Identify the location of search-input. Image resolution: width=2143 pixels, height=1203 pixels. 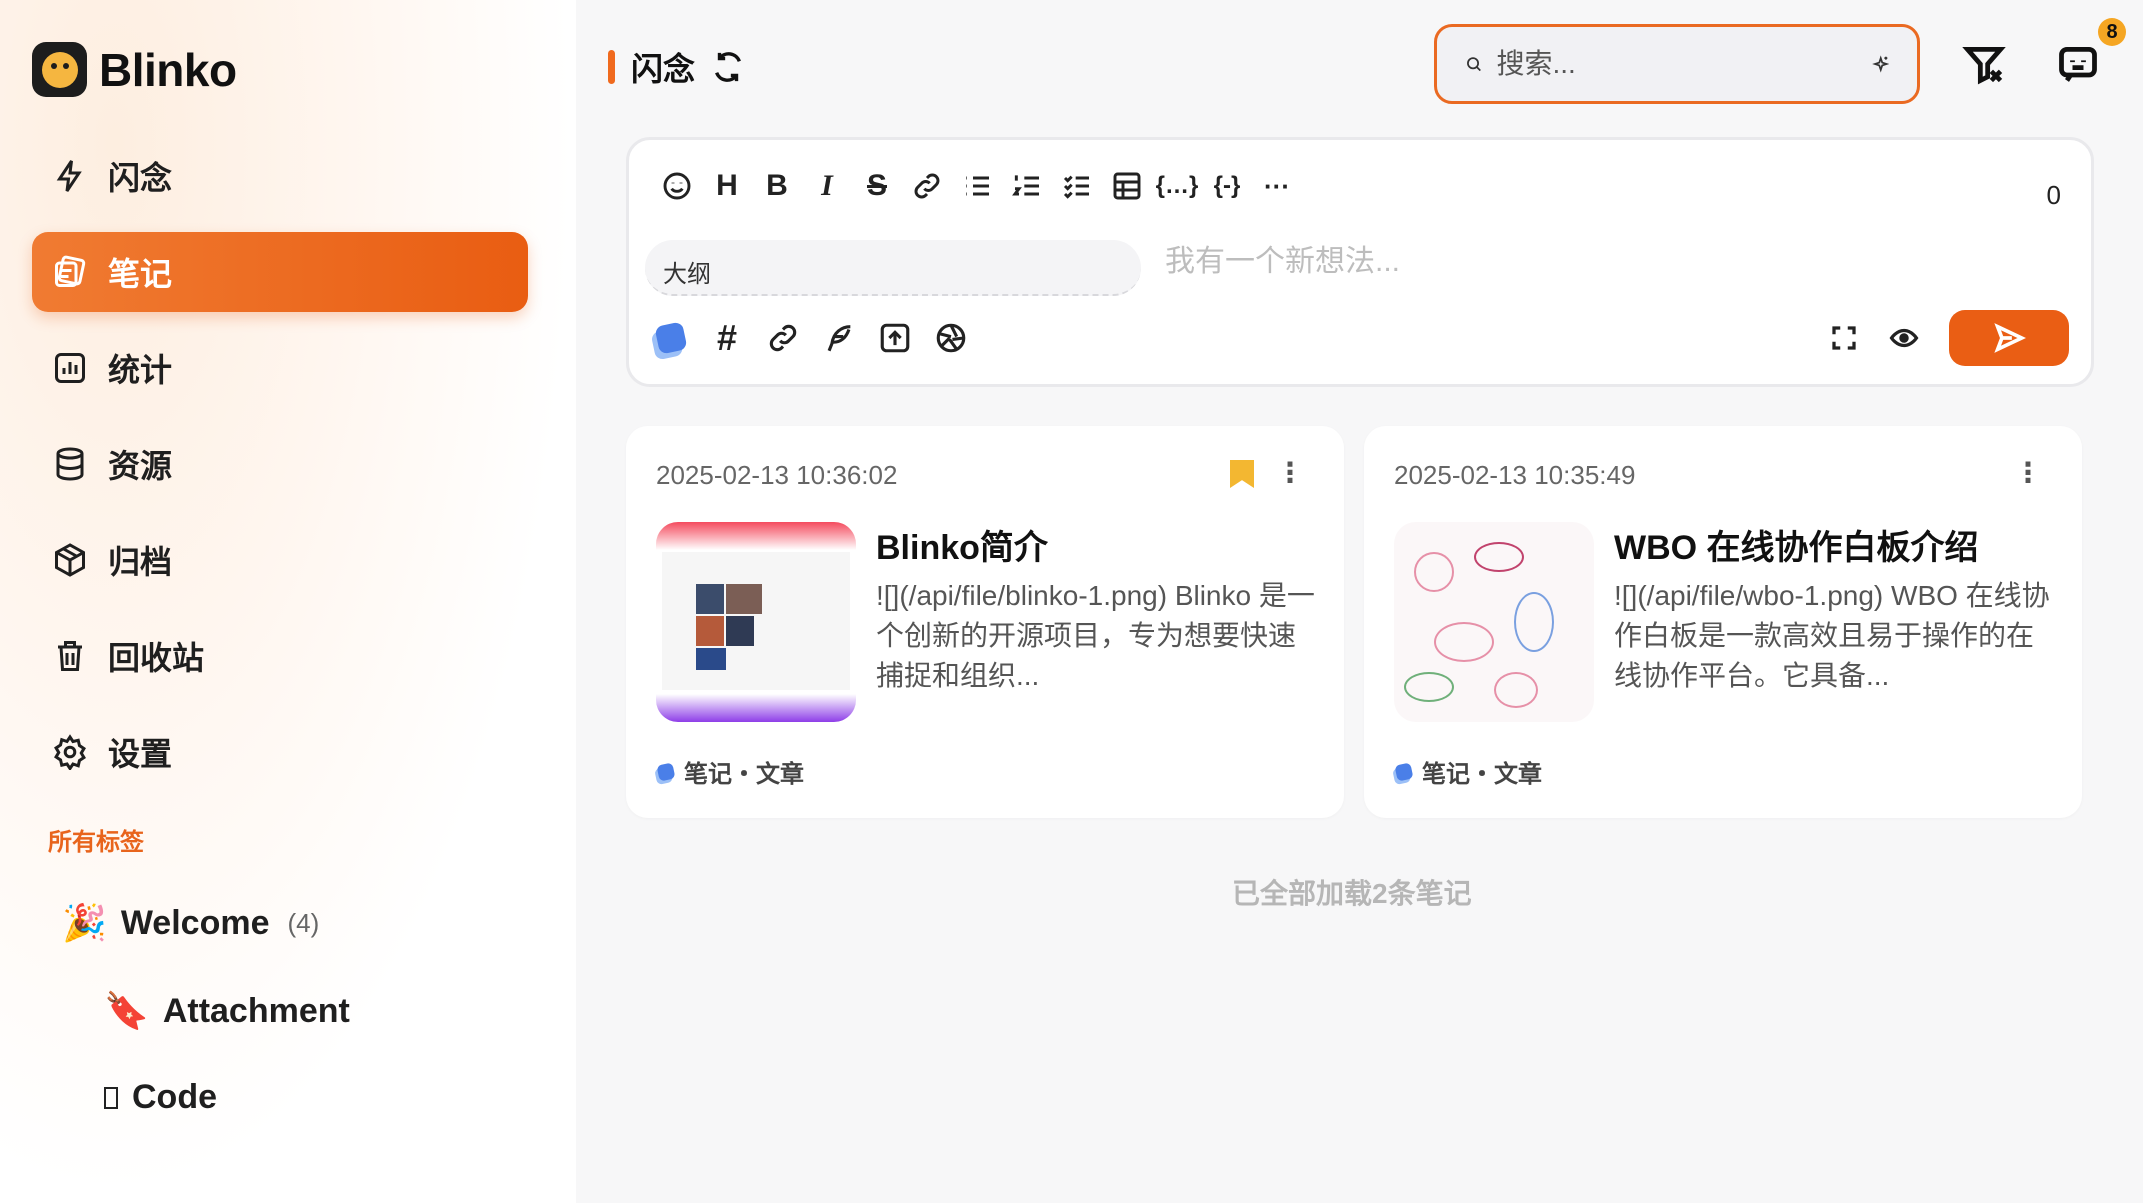
(1677, 64).